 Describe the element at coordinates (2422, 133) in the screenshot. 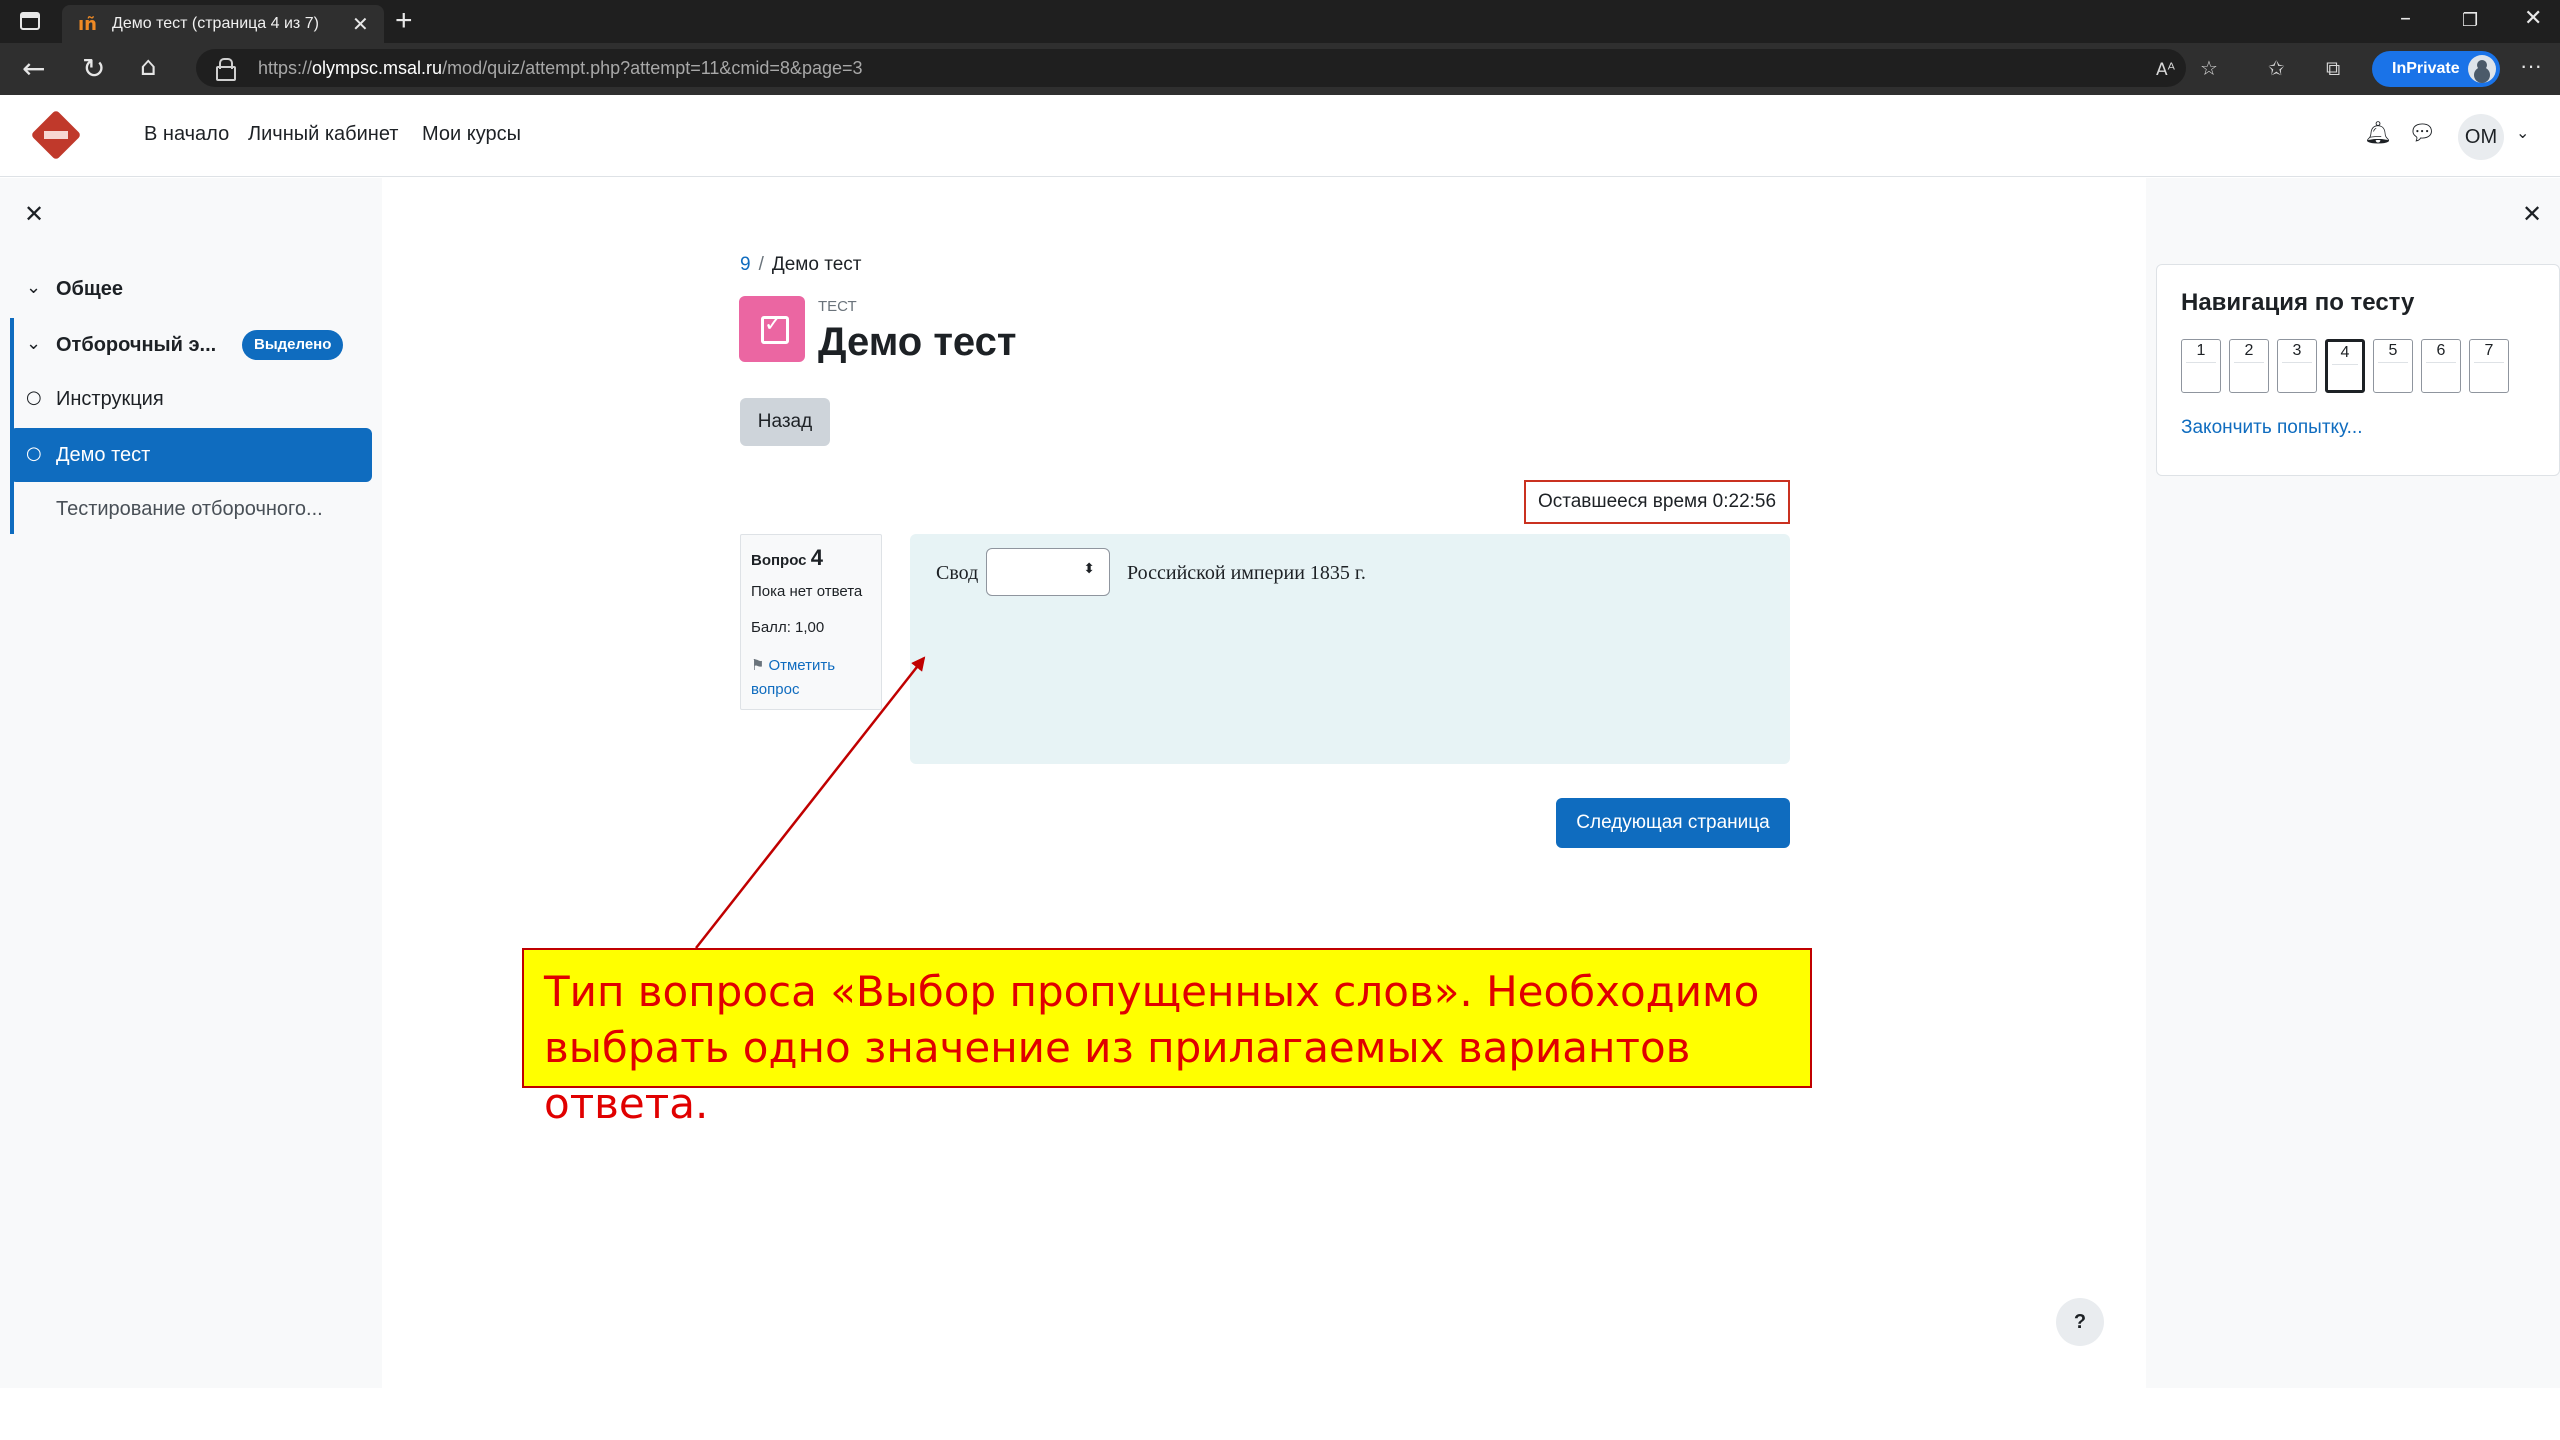

I see `messages-icon: 💬︎` at that location.